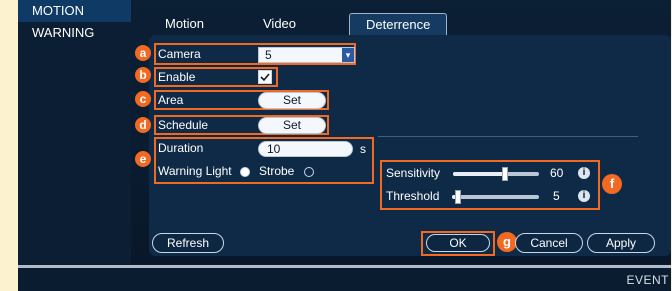 The width and height of the screenshot is (672, 291). I want to click on sensitivity-slider, so click(496, 174).